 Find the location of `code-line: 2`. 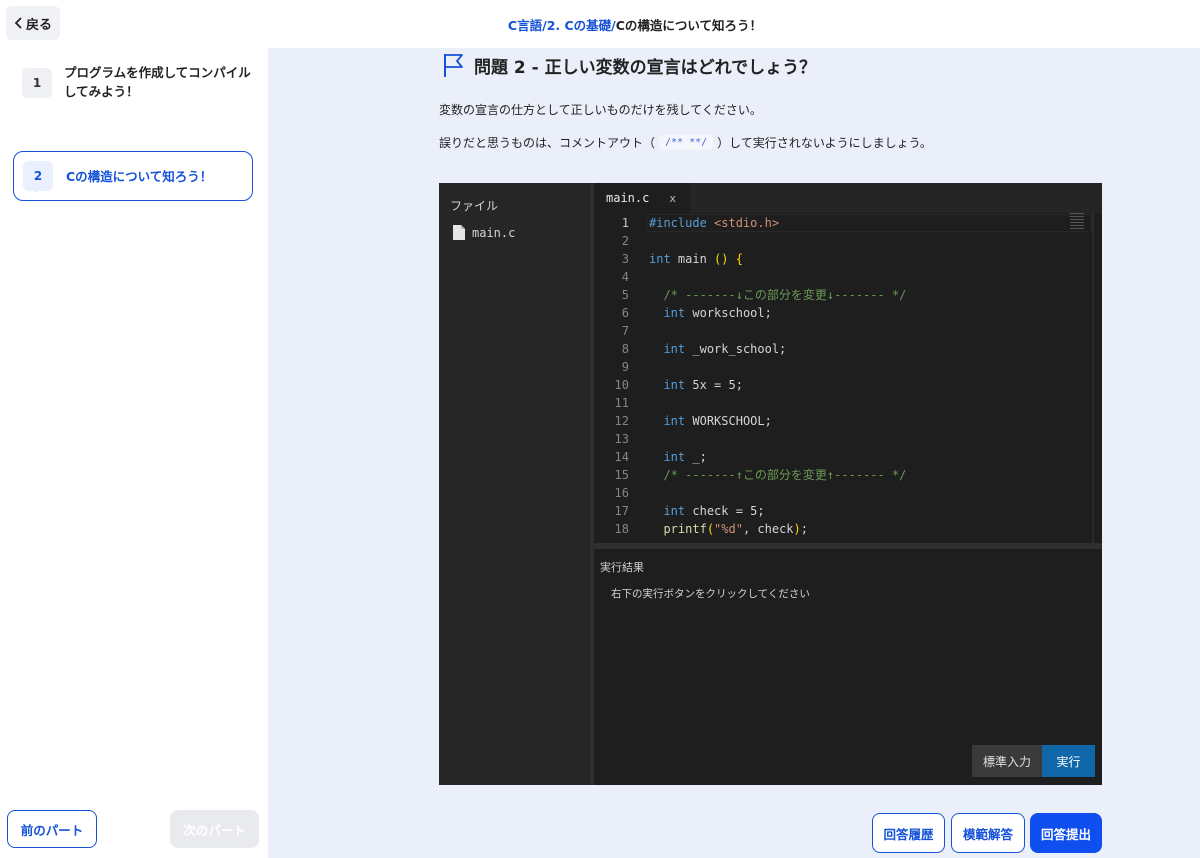

code-line: 2 is located at coordinates (844, 241).